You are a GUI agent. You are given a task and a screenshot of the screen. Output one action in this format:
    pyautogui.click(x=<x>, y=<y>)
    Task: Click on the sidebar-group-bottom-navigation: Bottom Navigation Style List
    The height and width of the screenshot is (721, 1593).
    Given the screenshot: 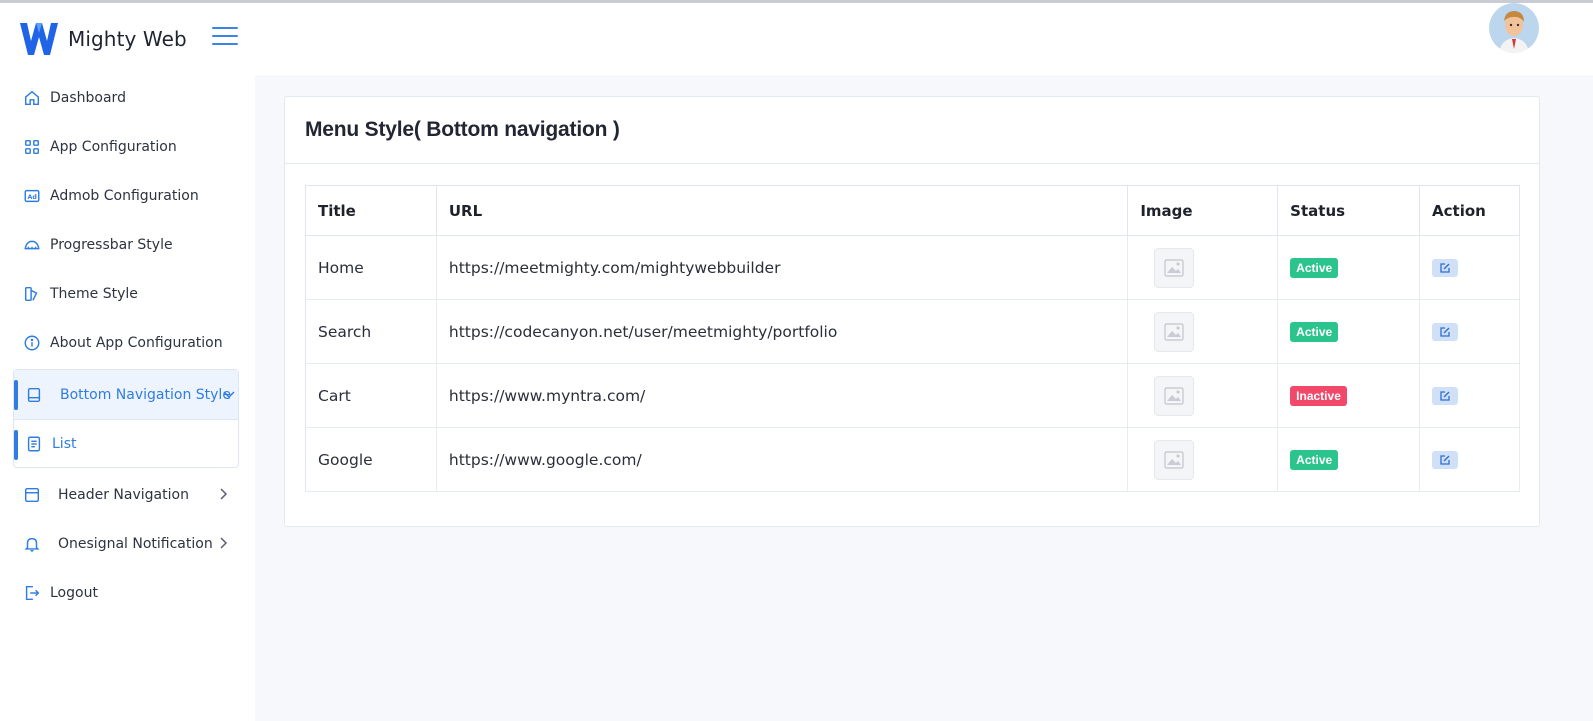 What is the action you would take?
    pyautogui.click(x=126, y=418)
    